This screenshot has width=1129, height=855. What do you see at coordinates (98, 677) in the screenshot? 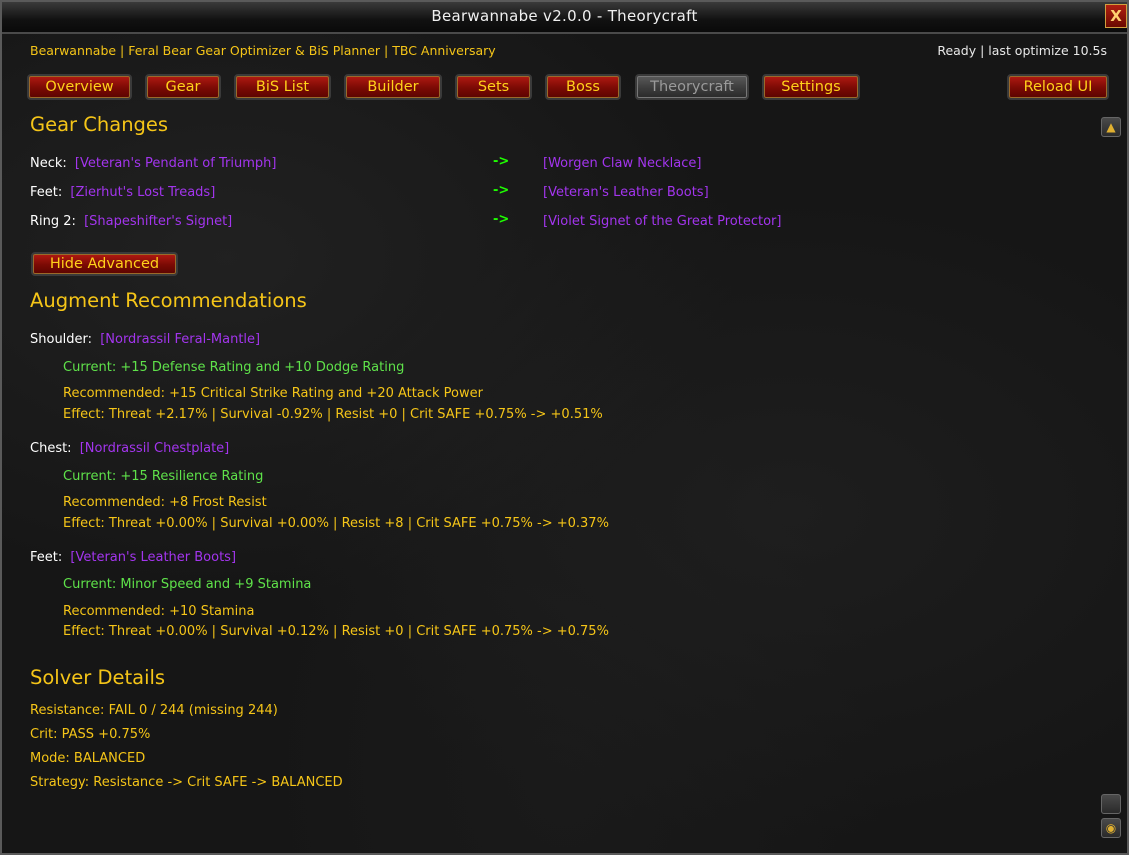
I see `solver-heading: Solver Details` at bounding box center [98, 677].